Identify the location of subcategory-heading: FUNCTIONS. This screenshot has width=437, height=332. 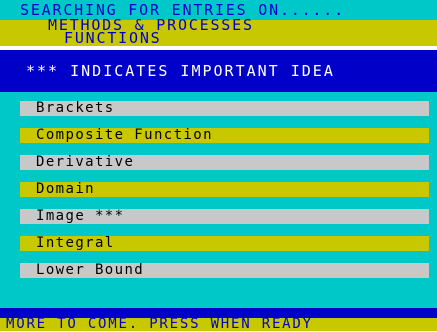
(113, 38).